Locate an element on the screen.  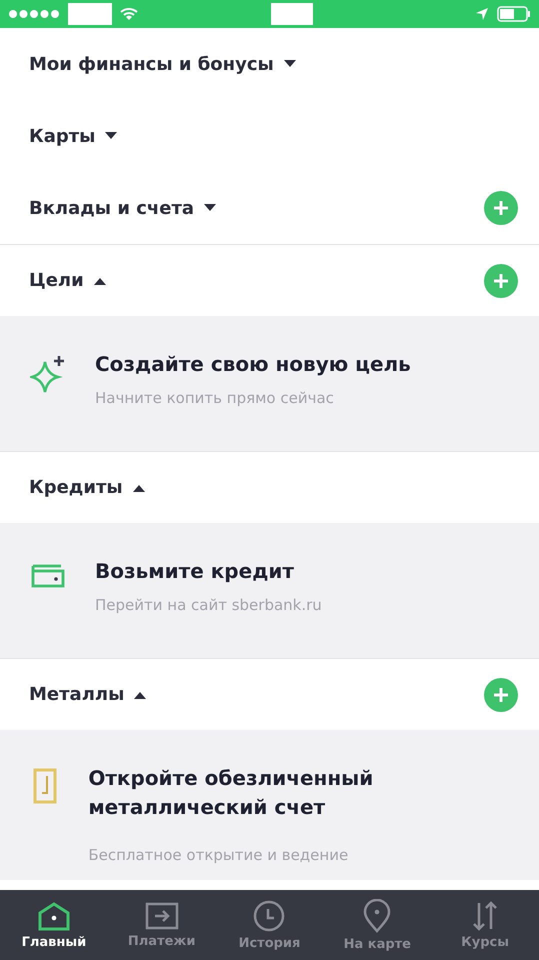
promo-card: Создайте свою новую цель Начните копить прямо сейчас is located at coordinates (269, 383).